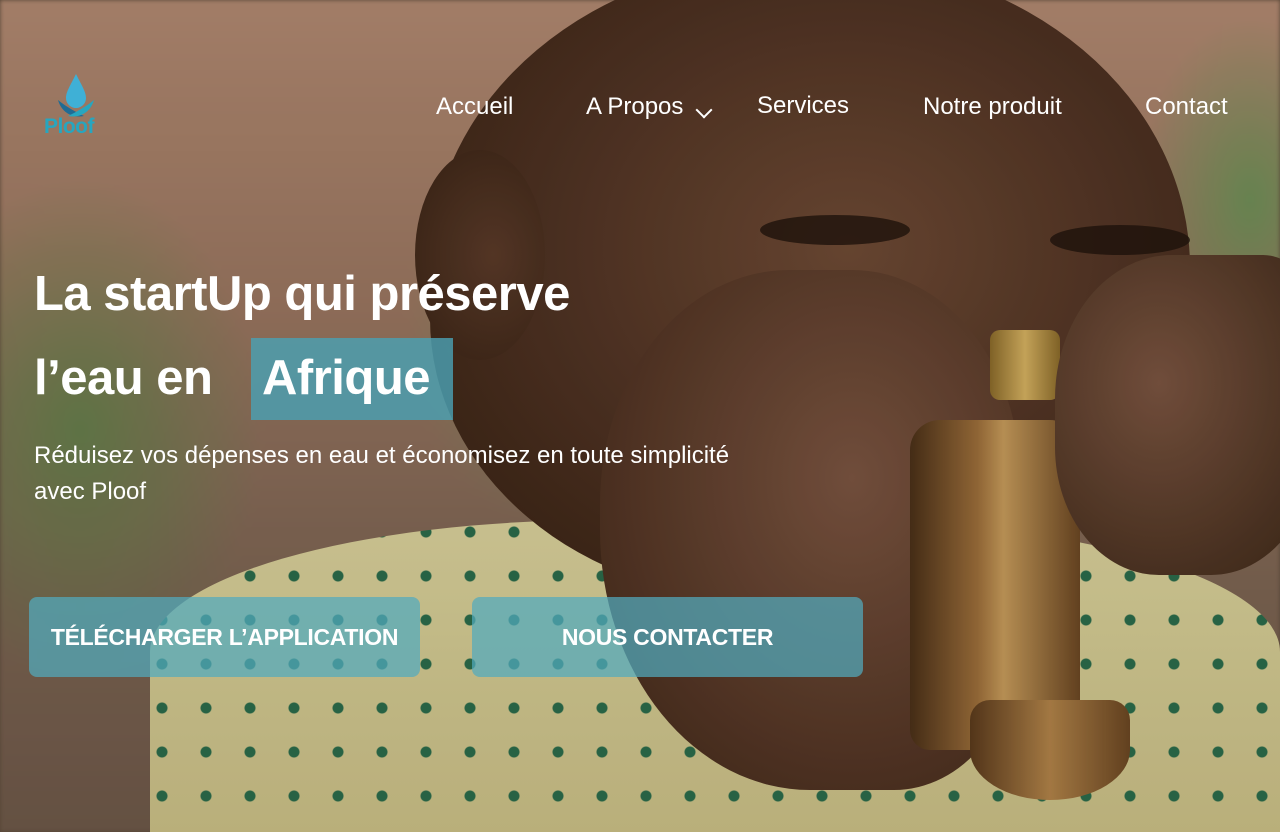 The image size is (1280, 832). What do you see at coordinates (474, 107) in the screenshot?
I see `nav-link-accueil: Accueil` at bounding box center [474, 107].